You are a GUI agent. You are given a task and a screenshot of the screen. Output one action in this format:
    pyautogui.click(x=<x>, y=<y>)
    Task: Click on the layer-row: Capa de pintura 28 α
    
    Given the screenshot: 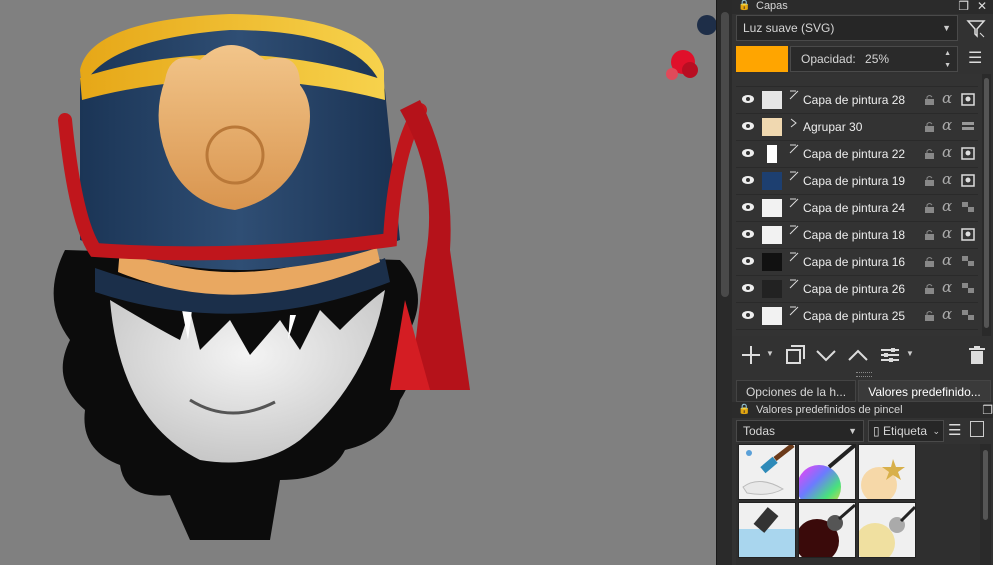 What is the action you would take?
    pyautogui.click(x=857, y=100)
    